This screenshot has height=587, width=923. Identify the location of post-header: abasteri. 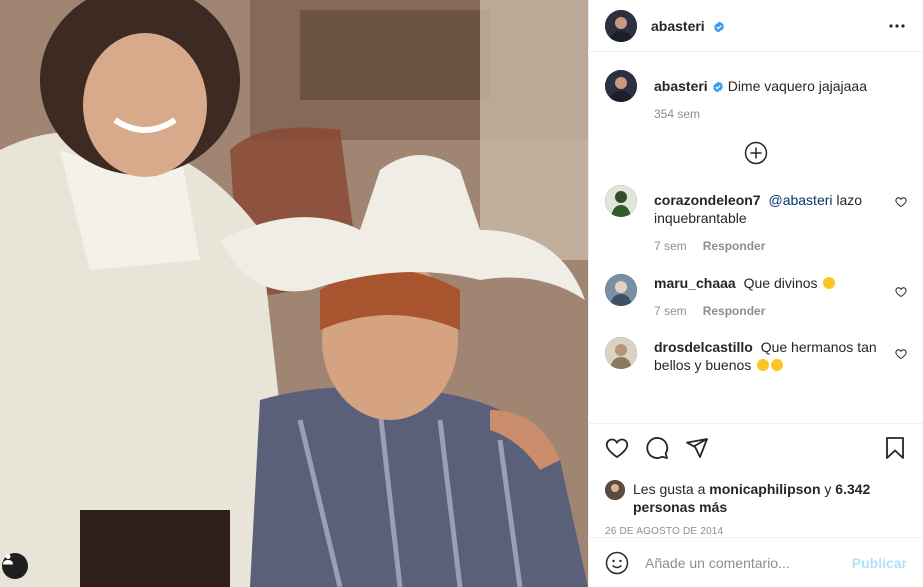
(756, 26).